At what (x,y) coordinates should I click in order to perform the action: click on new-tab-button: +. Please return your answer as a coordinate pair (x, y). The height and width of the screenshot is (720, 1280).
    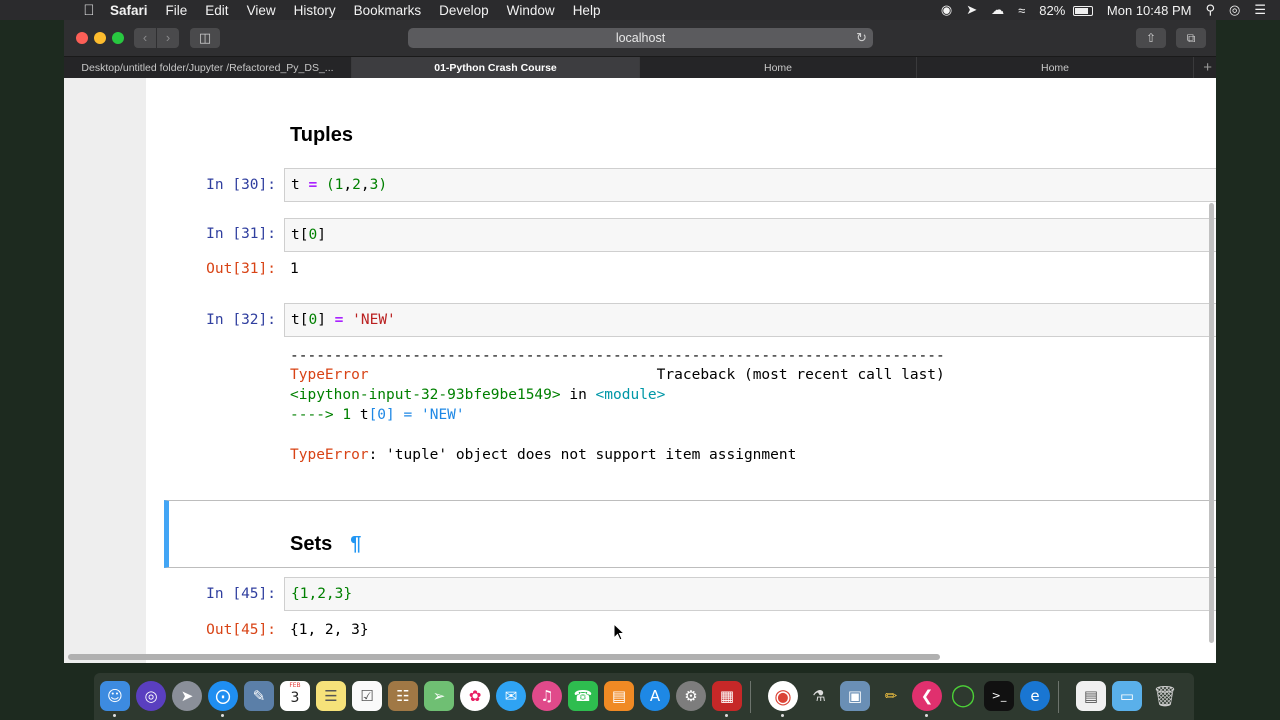
    Looking at the image, I should click on (1207, 68).